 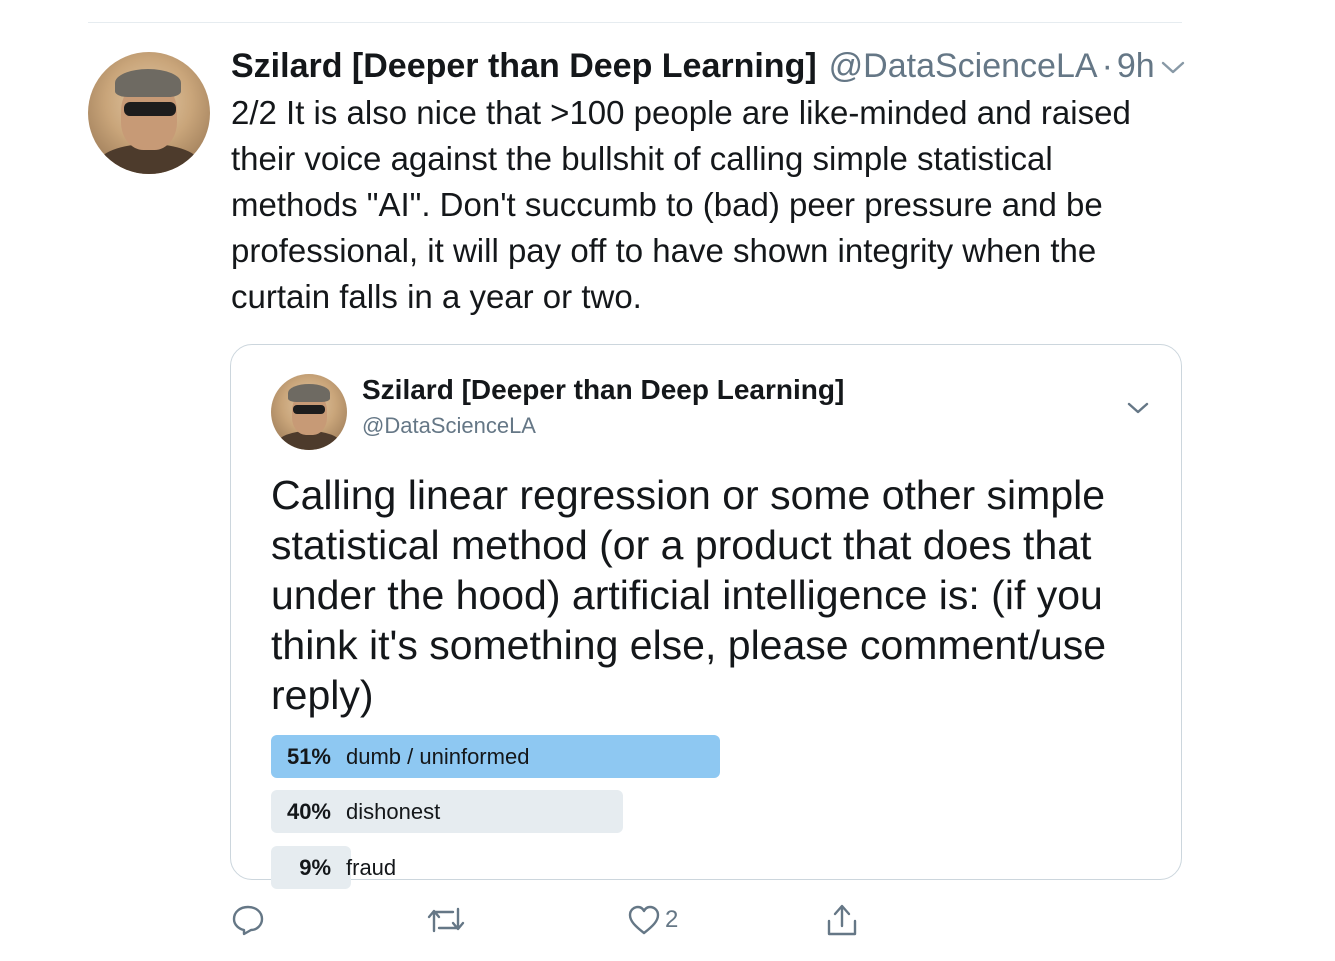 What do you see at coordinates (393, 811) in the screenshot?
I see `poll-label: dishonest` at bounding box center [393, 811].